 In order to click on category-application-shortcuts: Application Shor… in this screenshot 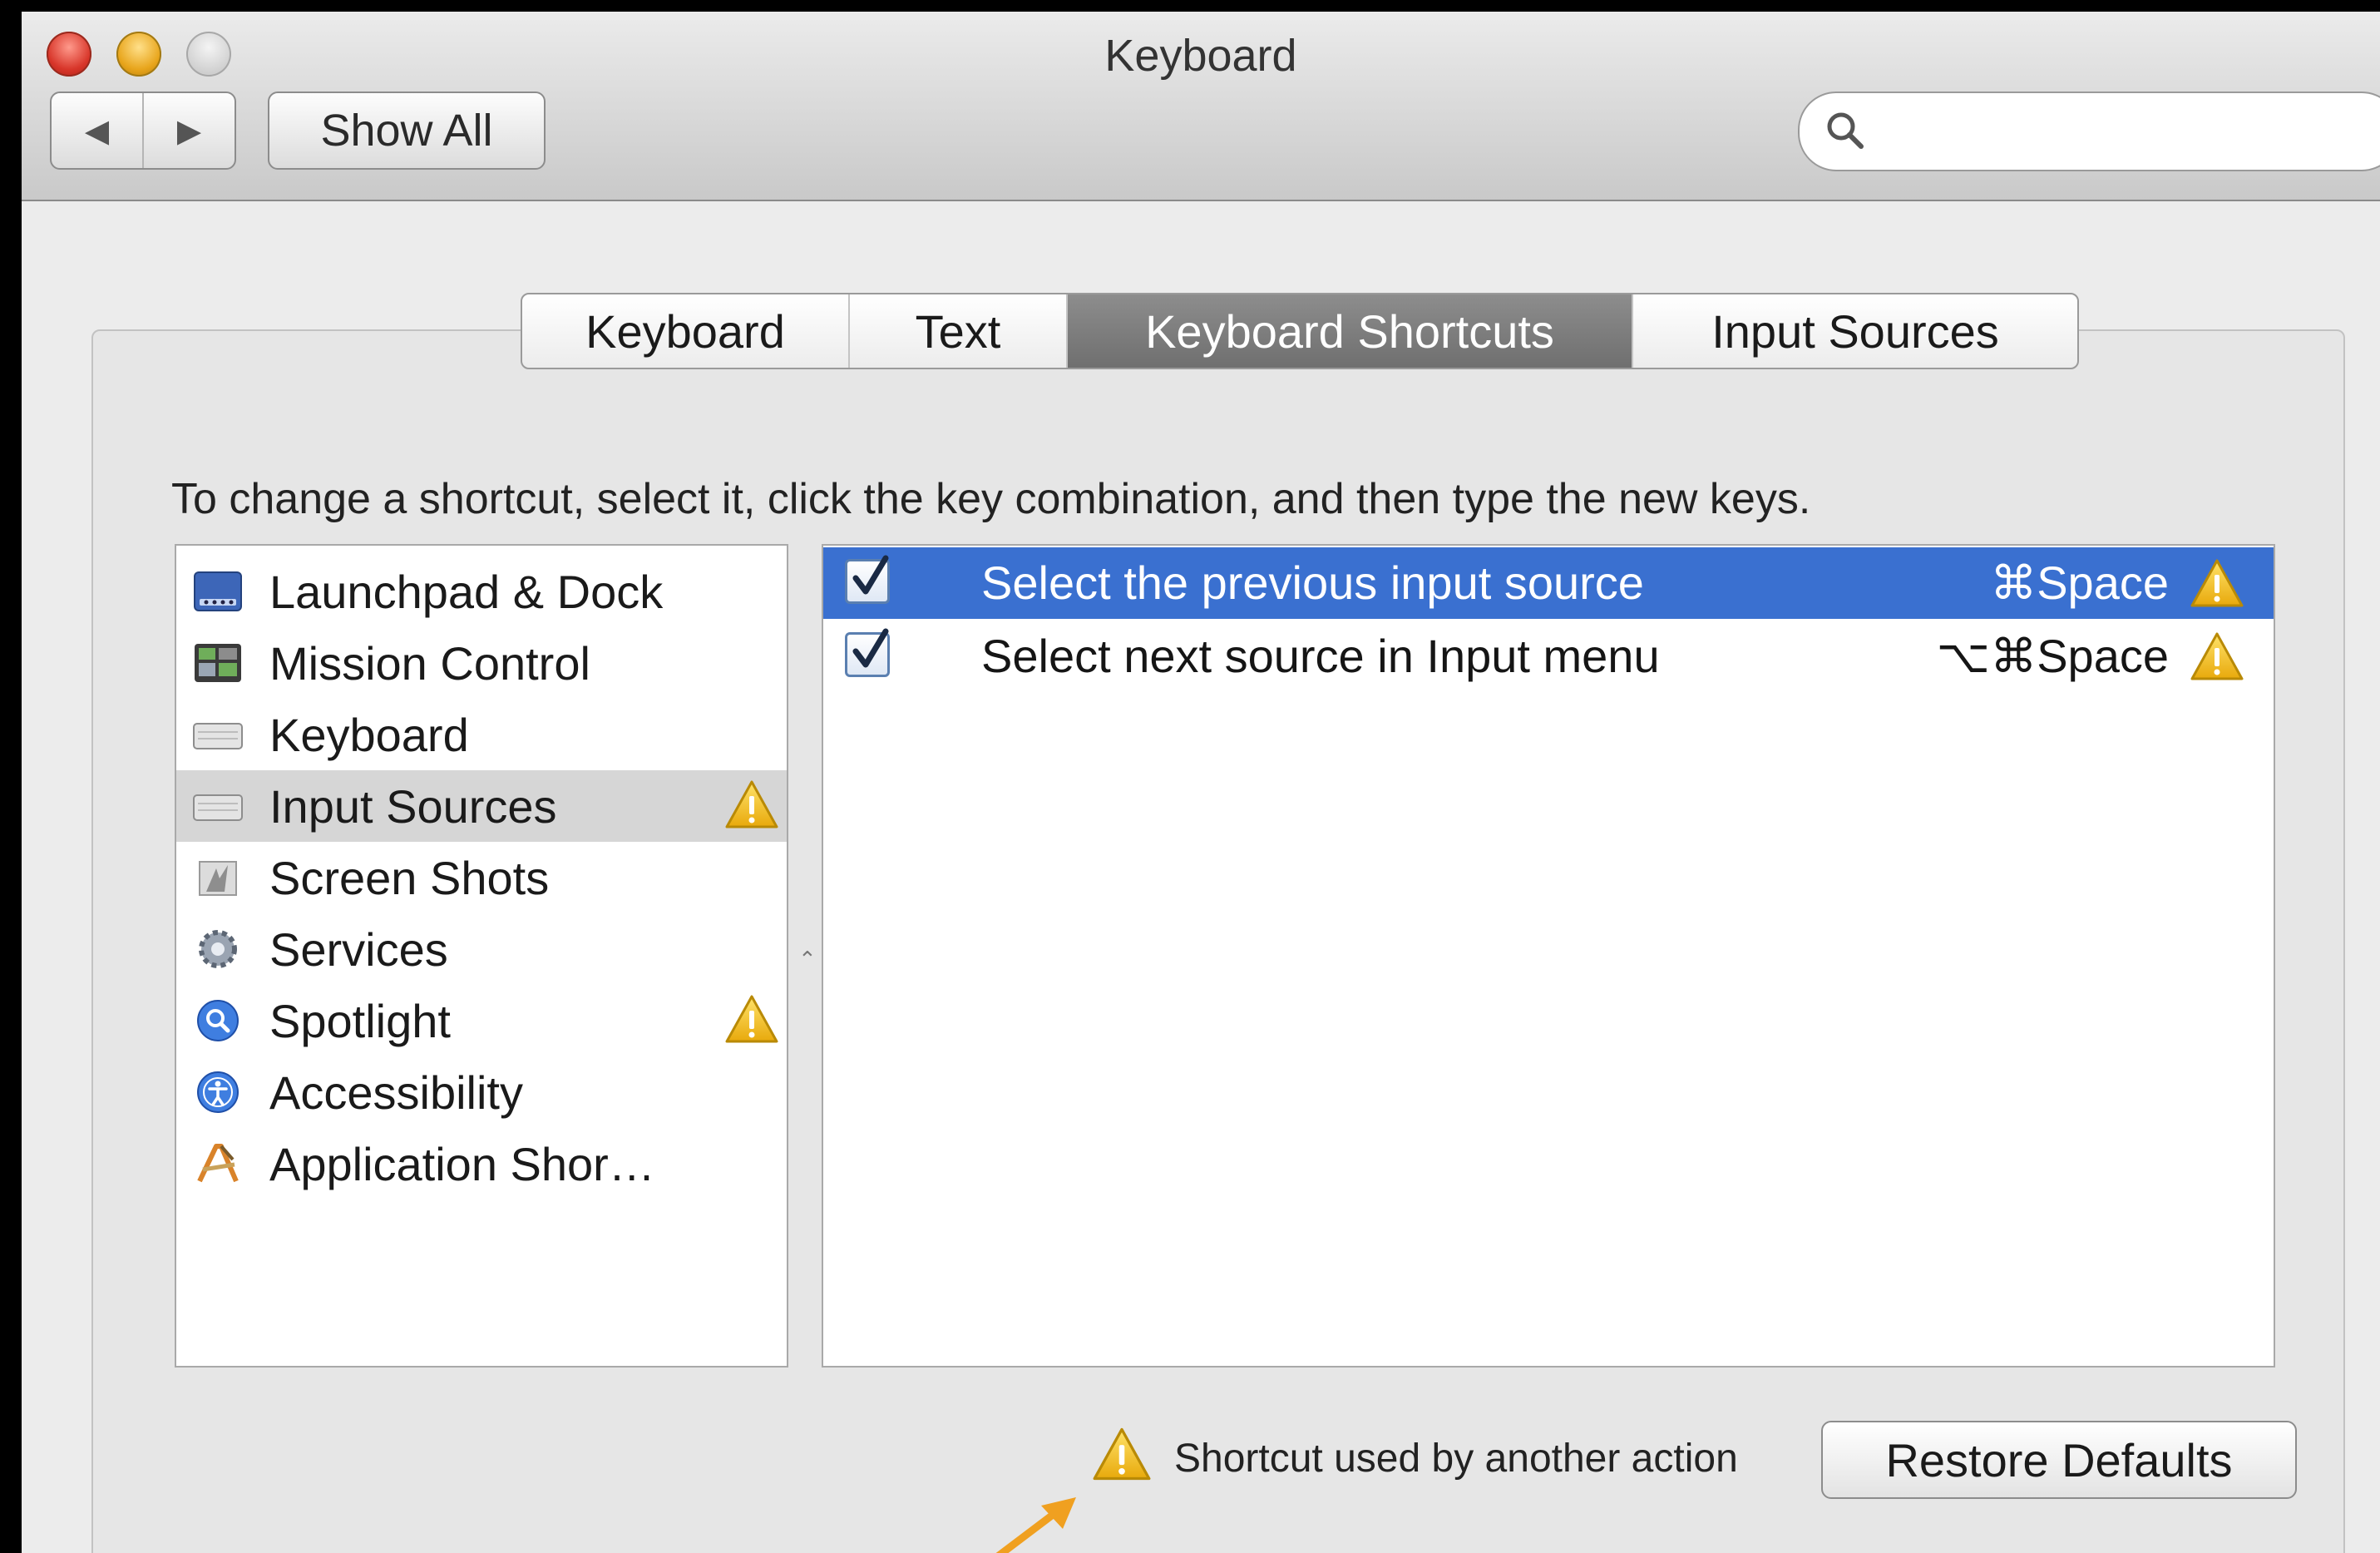, I will do `click(481, 1163)`.